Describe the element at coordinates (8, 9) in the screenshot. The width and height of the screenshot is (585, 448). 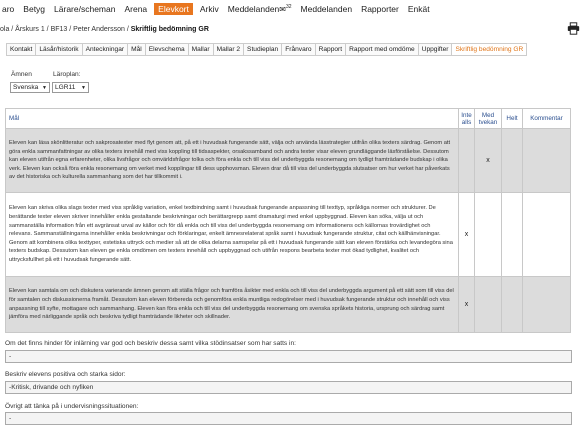
I see `nav-item-skola: aro` at that location.